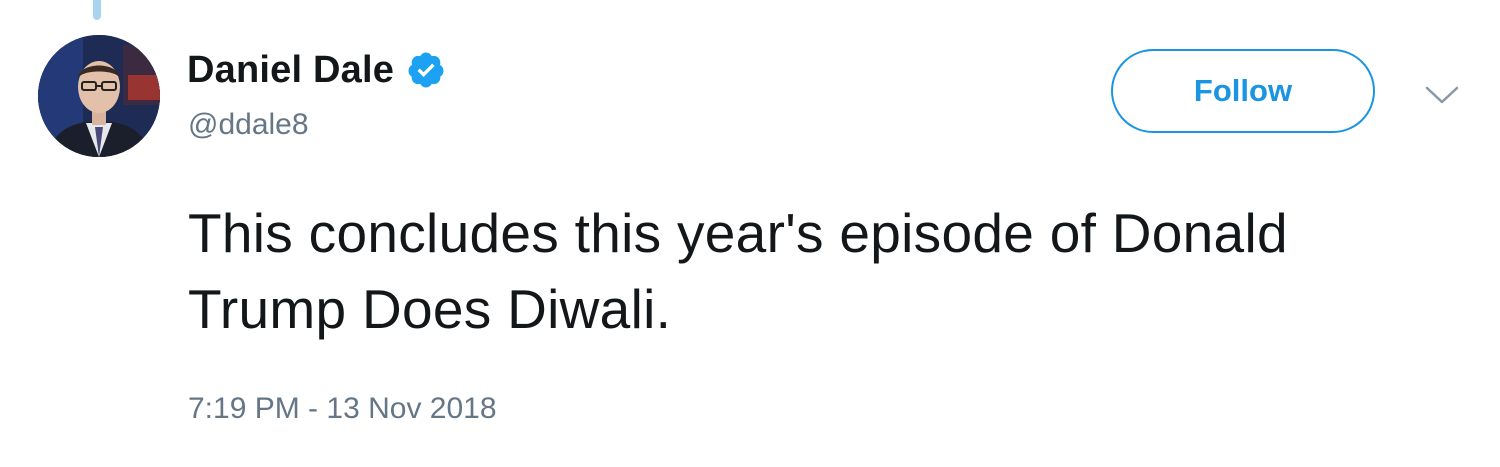 This screenshot has height=467, width=1500. I want to click on verified-badge-icon, so click(426, 70).